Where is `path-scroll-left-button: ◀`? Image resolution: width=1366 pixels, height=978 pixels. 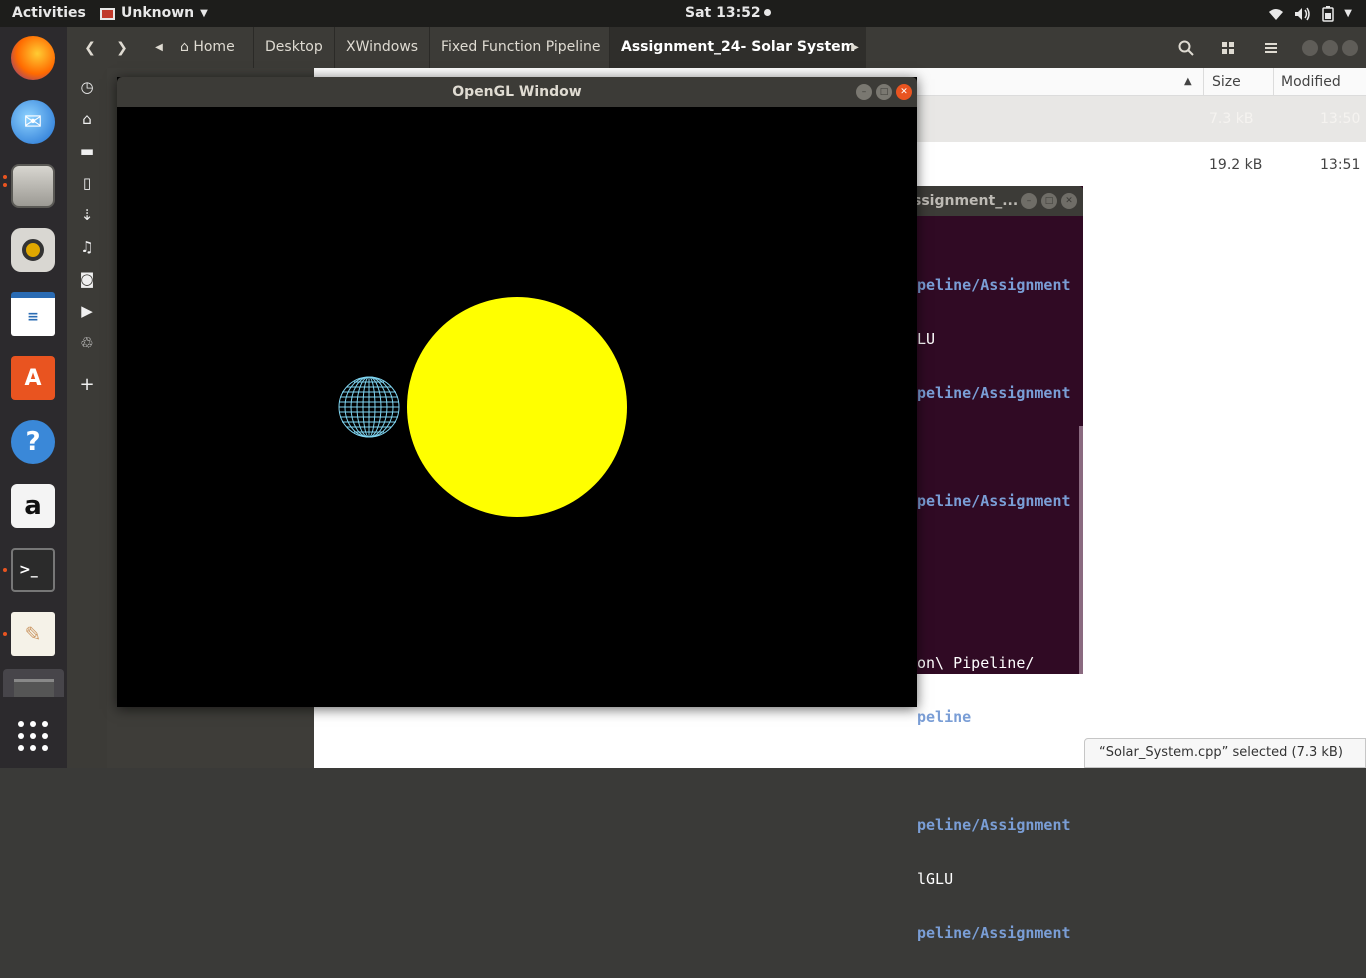
path-scroll-left-button: ◀ is located at coordinates (159, 47).